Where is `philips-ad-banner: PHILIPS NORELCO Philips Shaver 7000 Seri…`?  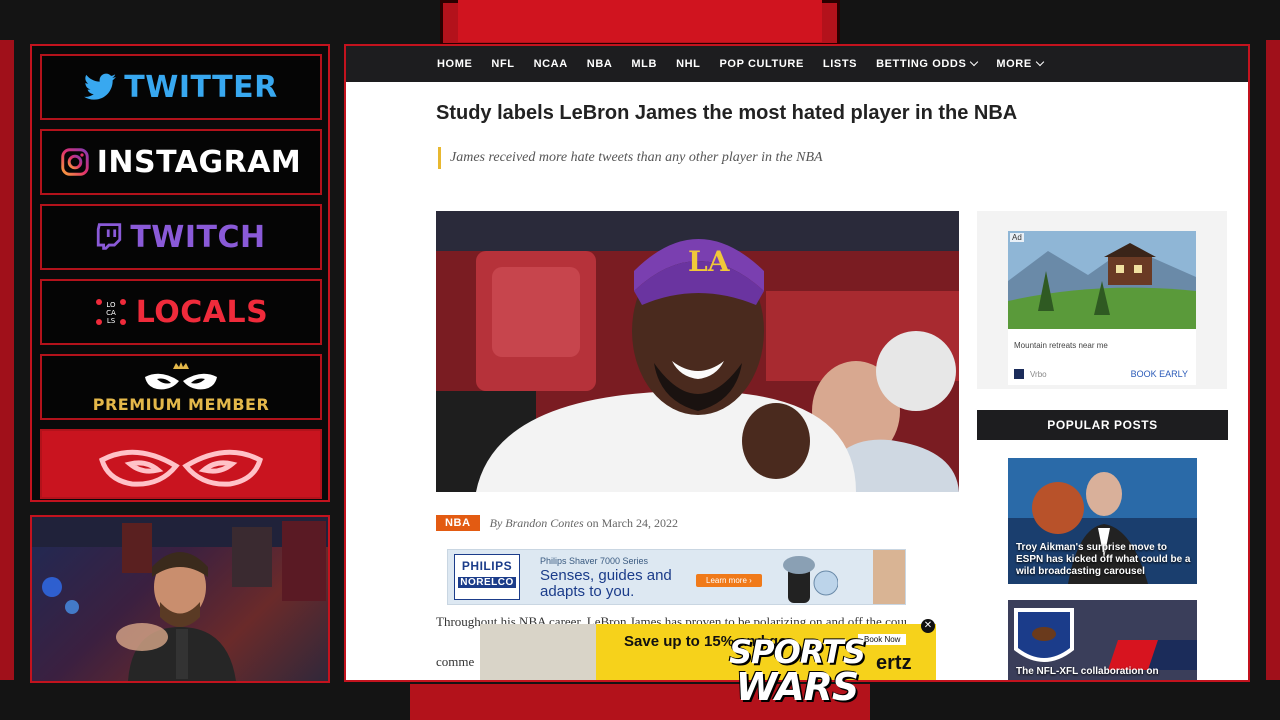 philips-ad-banner: PHILIPS NORELCO Philips Shaver 7000 Seri… is located at coordinates (676, 577).